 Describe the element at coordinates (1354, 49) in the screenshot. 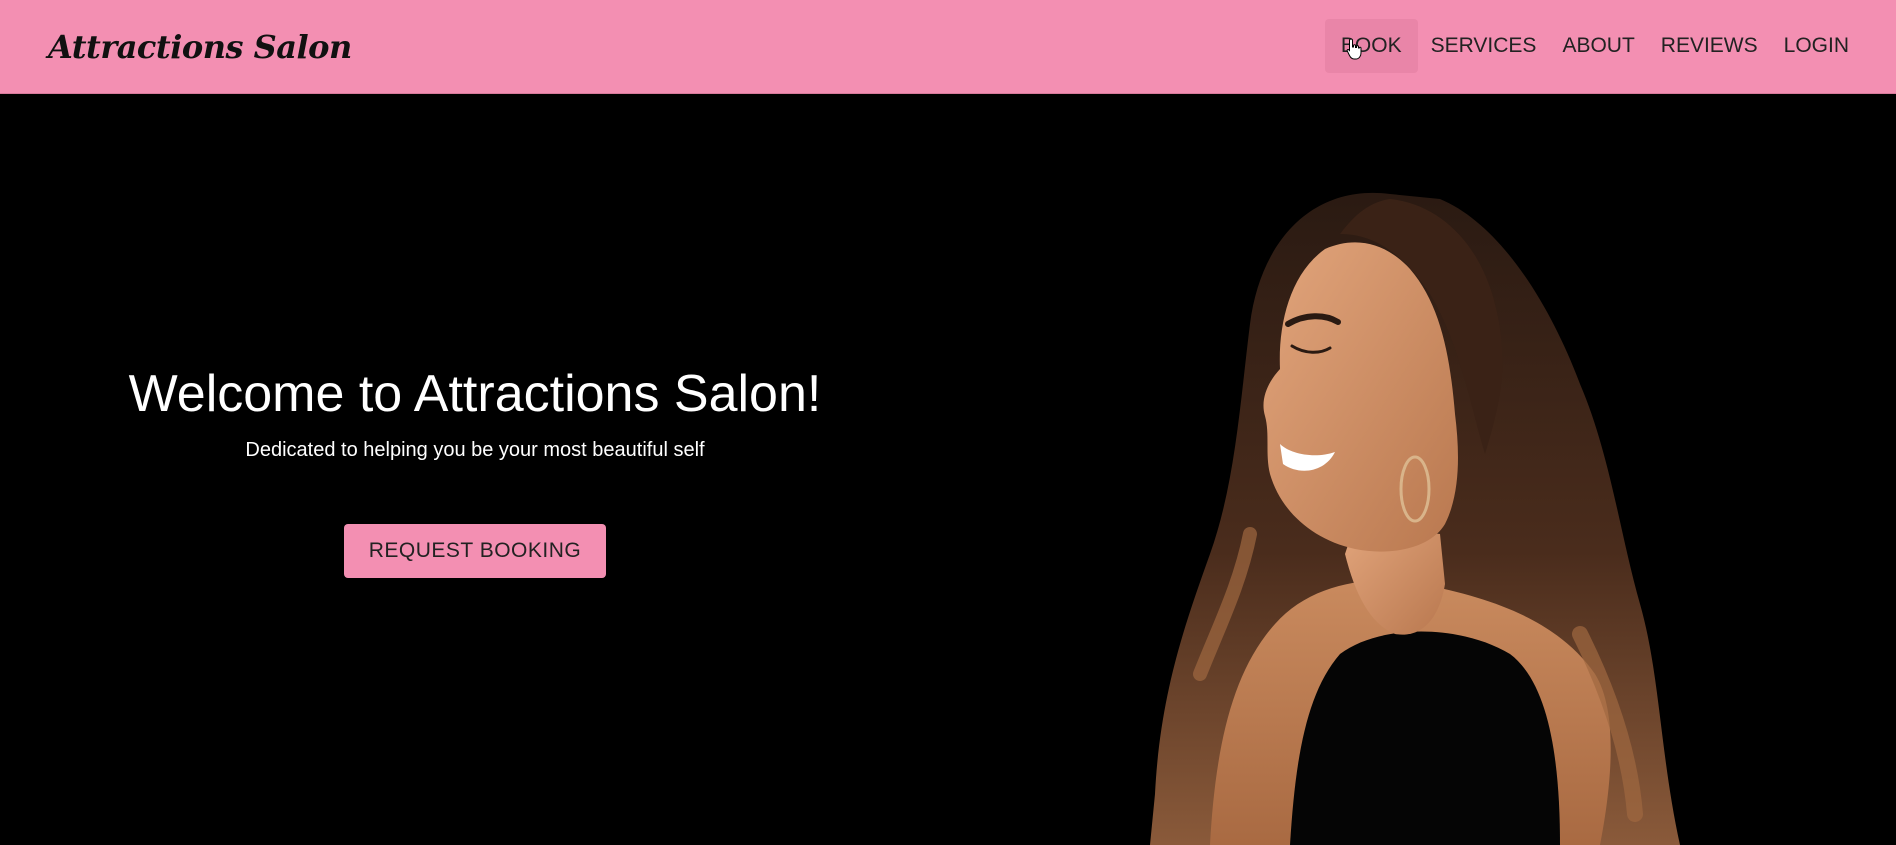

I see `hand-cursor-icon` at that location.